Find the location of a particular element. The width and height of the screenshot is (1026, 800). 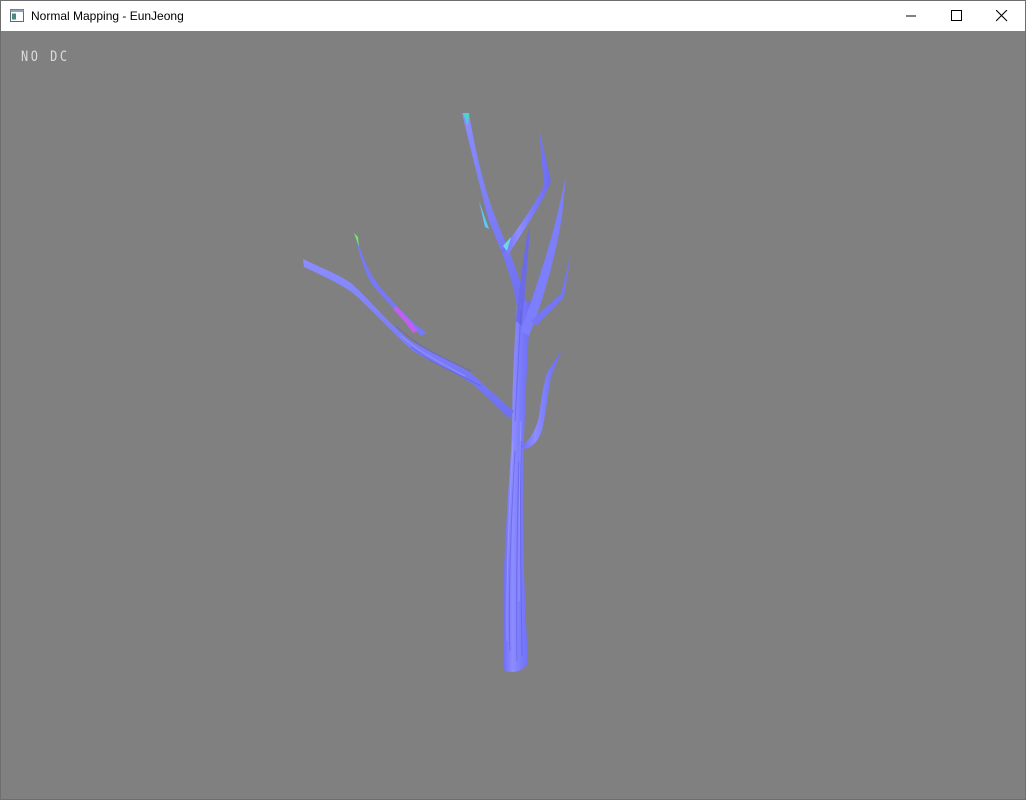

tree-branch-top-left is located at coordinates (494, 209).